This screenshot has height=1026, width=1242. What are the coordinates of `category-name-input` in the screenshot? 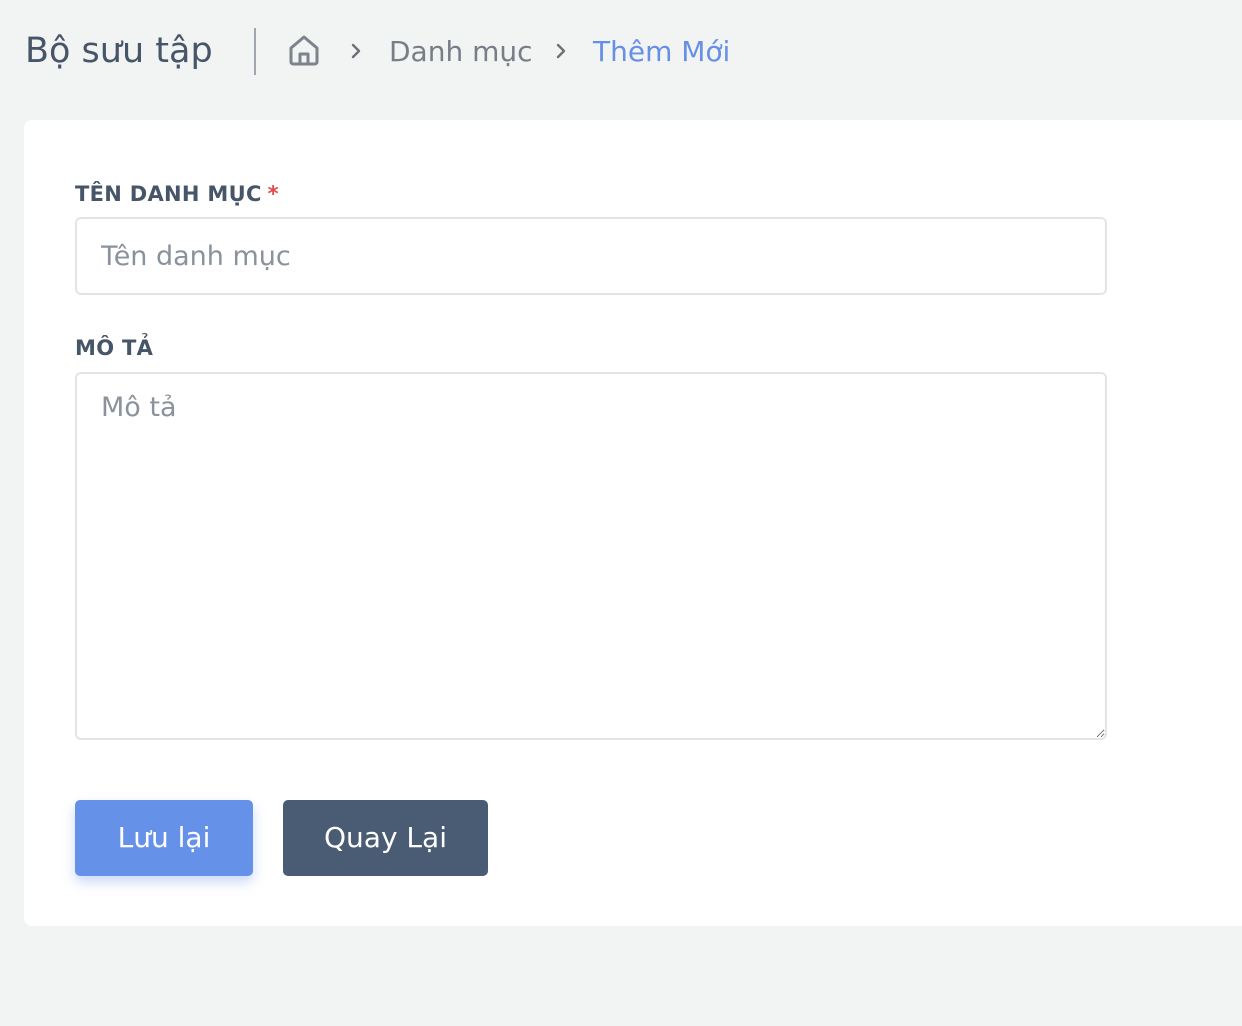 It's located at (591, 256).